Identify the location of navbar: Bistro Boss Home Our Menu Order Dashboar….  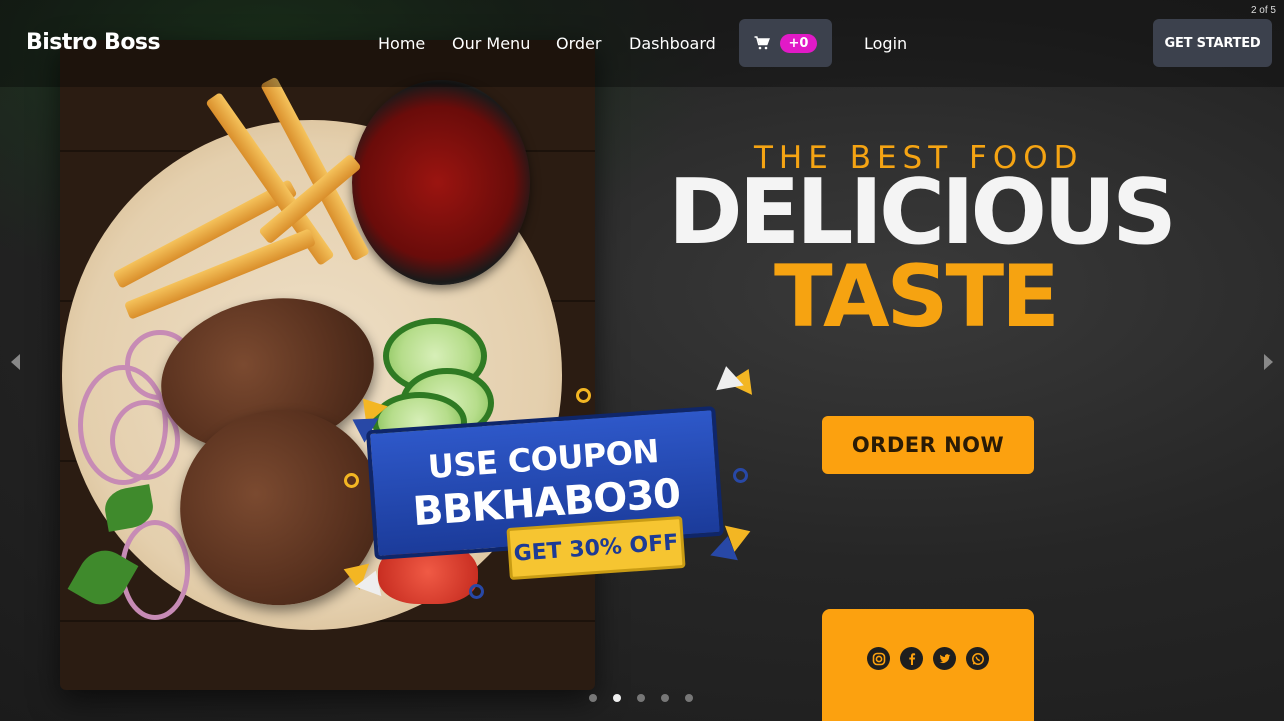
(642, 43).